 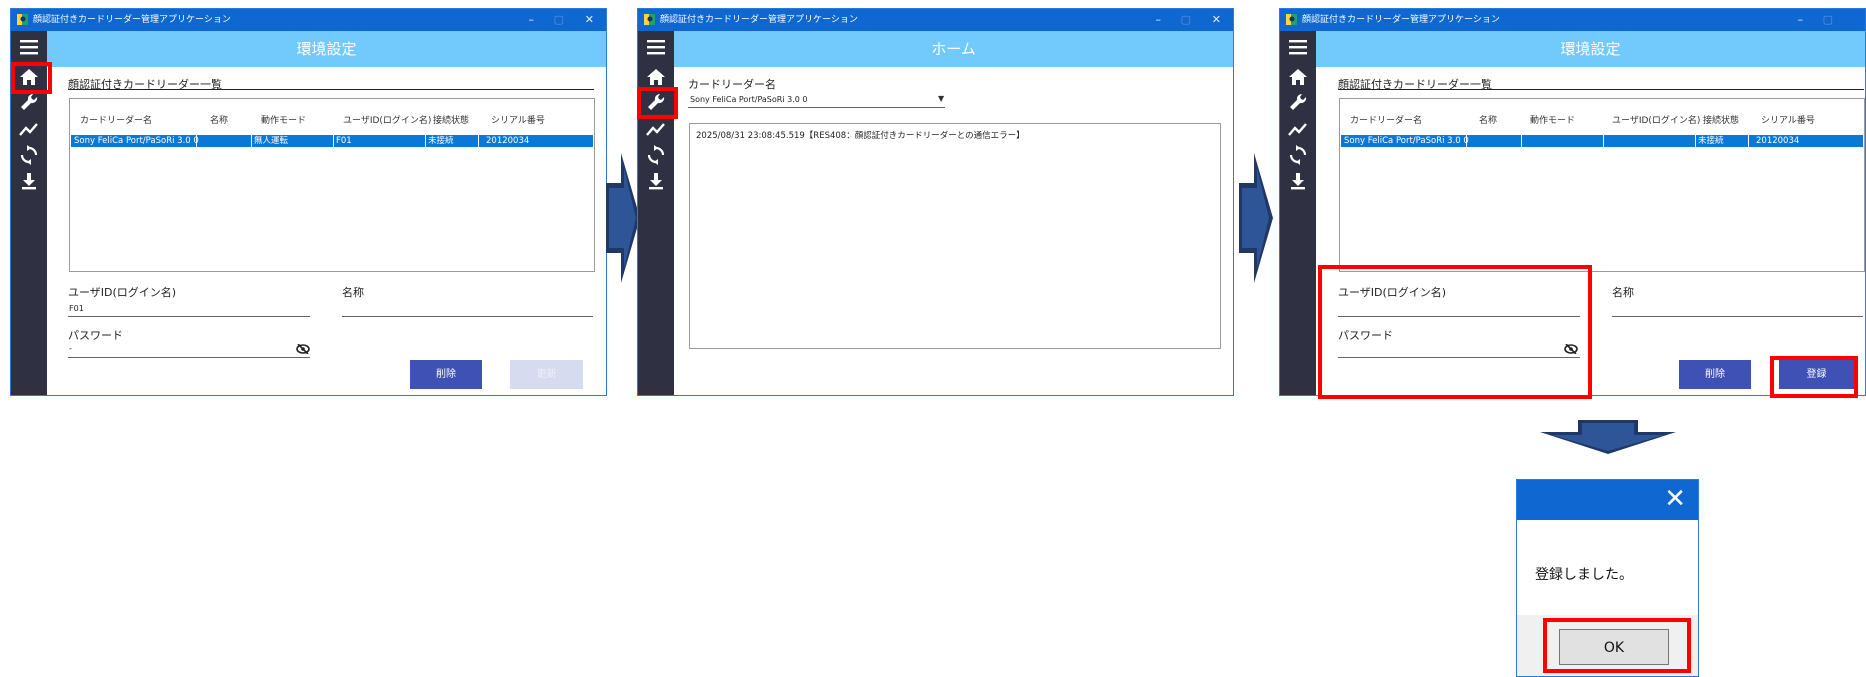 I want to click on user-id-label: ユーザID(ログイン名), so click(x=122, y=292).